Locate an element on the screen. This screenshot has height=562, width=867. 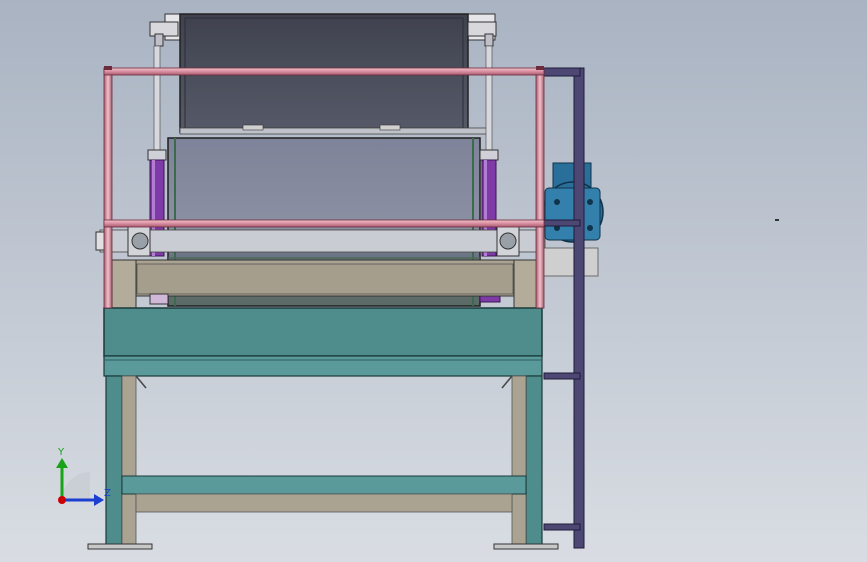
cursor-mark is located at coordinates (777, 220).